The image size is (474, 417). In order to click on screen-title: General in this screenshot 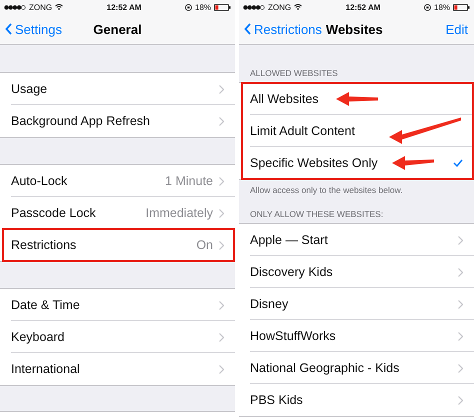, I will do `click(117, 29)`.